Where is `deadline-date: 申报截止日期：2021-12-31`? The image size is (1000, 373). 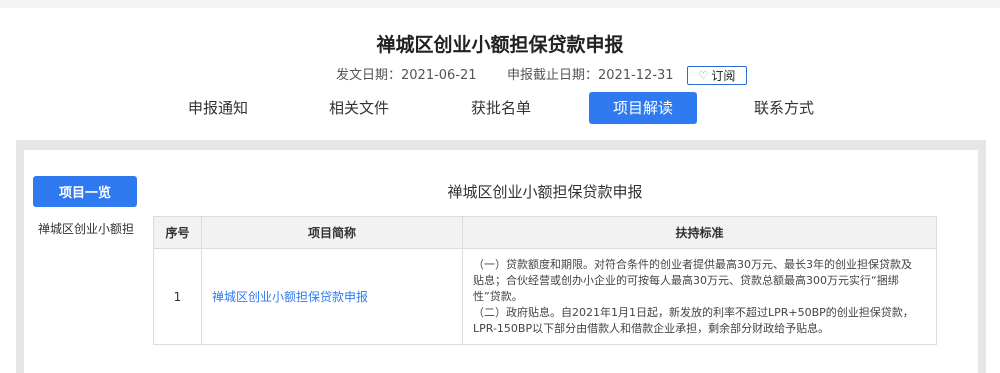 deadline-date: 申报截止日期：2021-12-31 is located at coordinates (590, 75).